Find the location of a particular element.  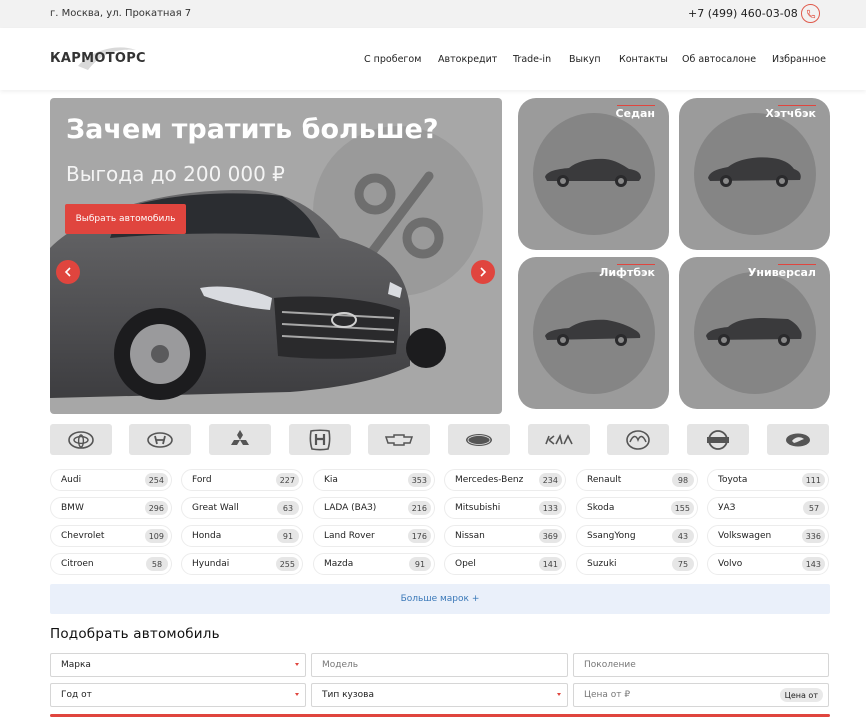

brand-link: Hyundai 255 is located at coordinates (242, 564).